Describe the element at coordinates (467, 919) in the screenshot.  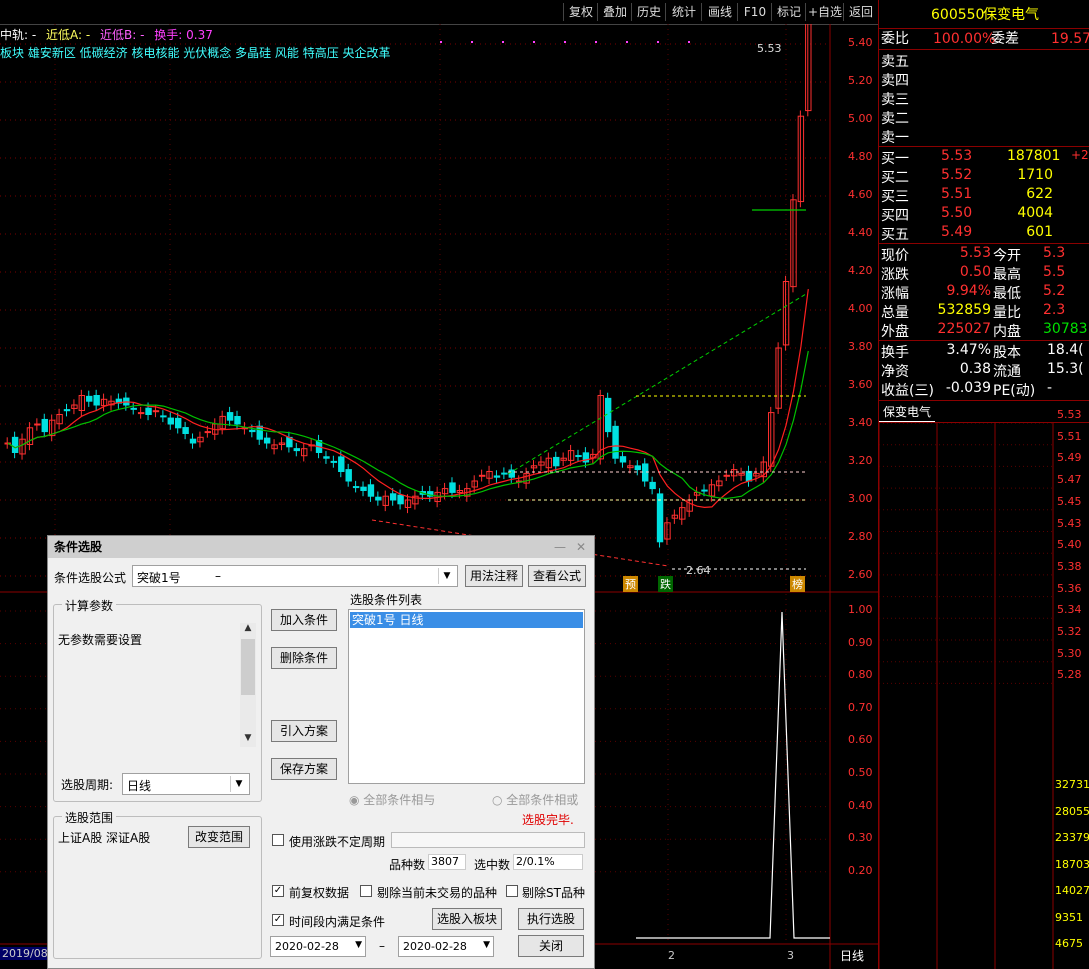
I see `to-block-button: 选股入板块` at that location.